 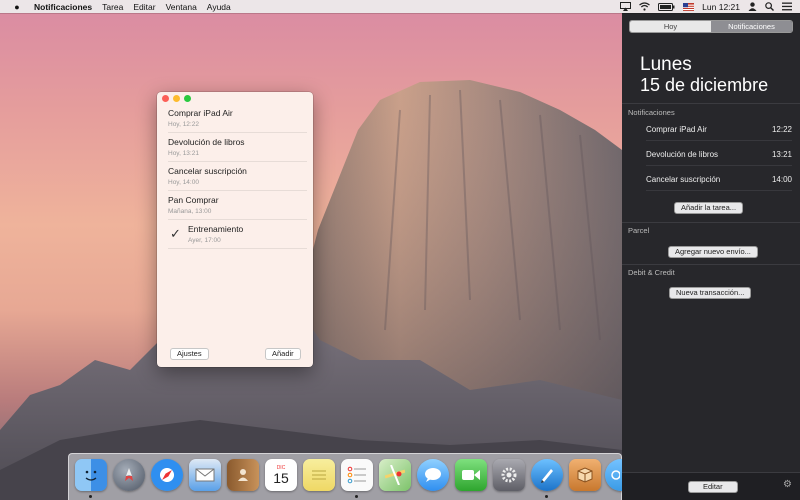 What do you see at coordinates (237, 147) in the screenshot?
I see `task-row: Devolución de libros Hoy, 13:21` at bounding box center [237, 147].